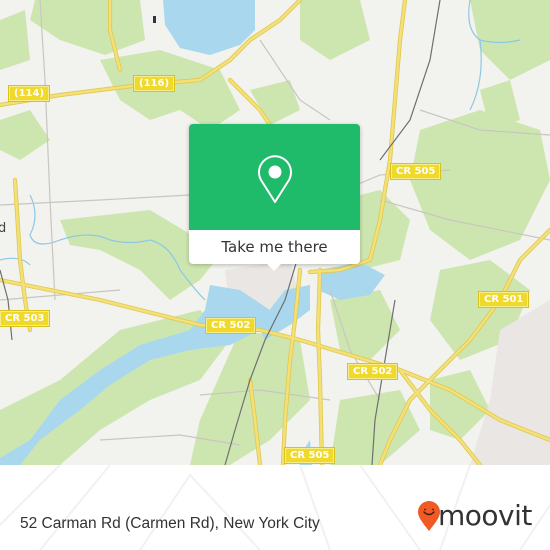 This screenshot has width=550, height=550. I want to click on moovit-smiley-pin-icon, so click(429, 516).